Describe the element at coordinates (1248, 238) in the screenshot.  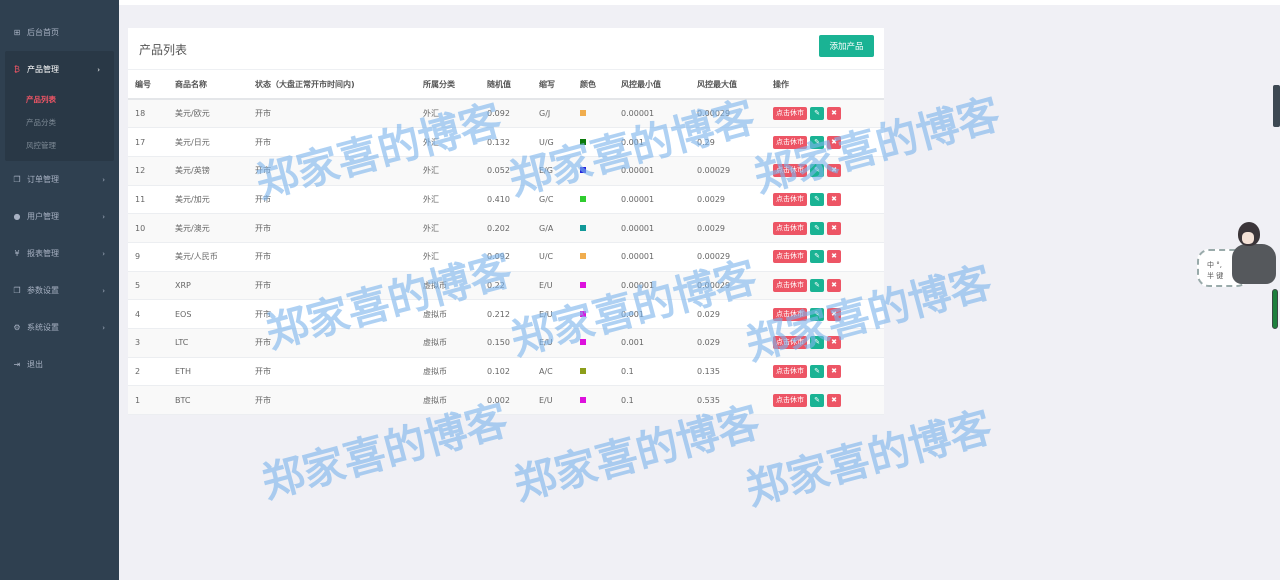
I see `mascot-face` at that location.